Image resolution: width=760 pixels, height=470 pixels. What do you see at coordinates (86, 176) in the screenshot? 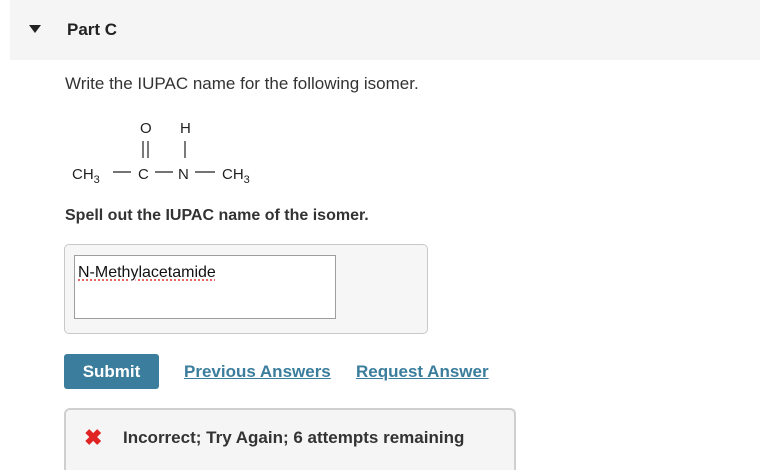
I see `left-methyl-label: CH3` at bounding box center [86, 176].